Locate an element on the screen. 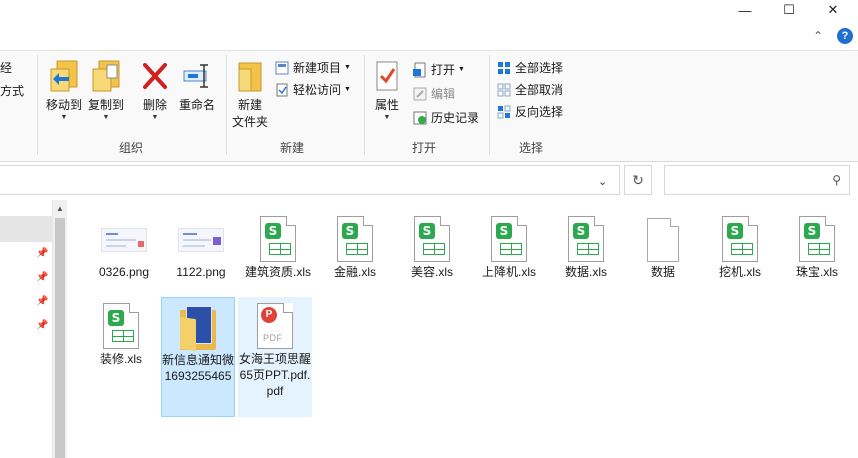  new-item-label: 新建项目 is located at coordinates (317, 68).